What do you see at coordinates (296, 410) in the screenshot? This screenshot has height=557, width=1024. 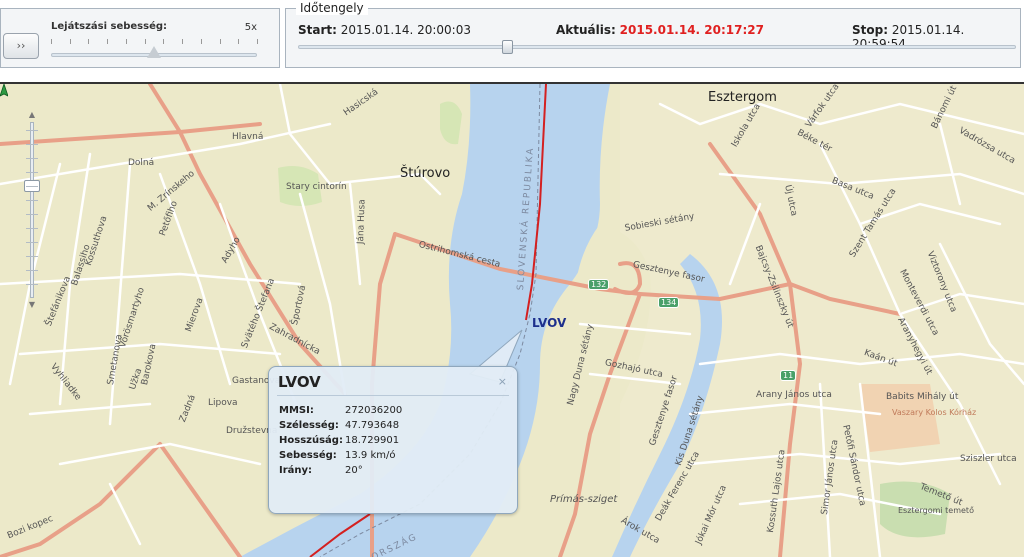 I see `attr-key: MMSI:` at bounding box center [296, 410].